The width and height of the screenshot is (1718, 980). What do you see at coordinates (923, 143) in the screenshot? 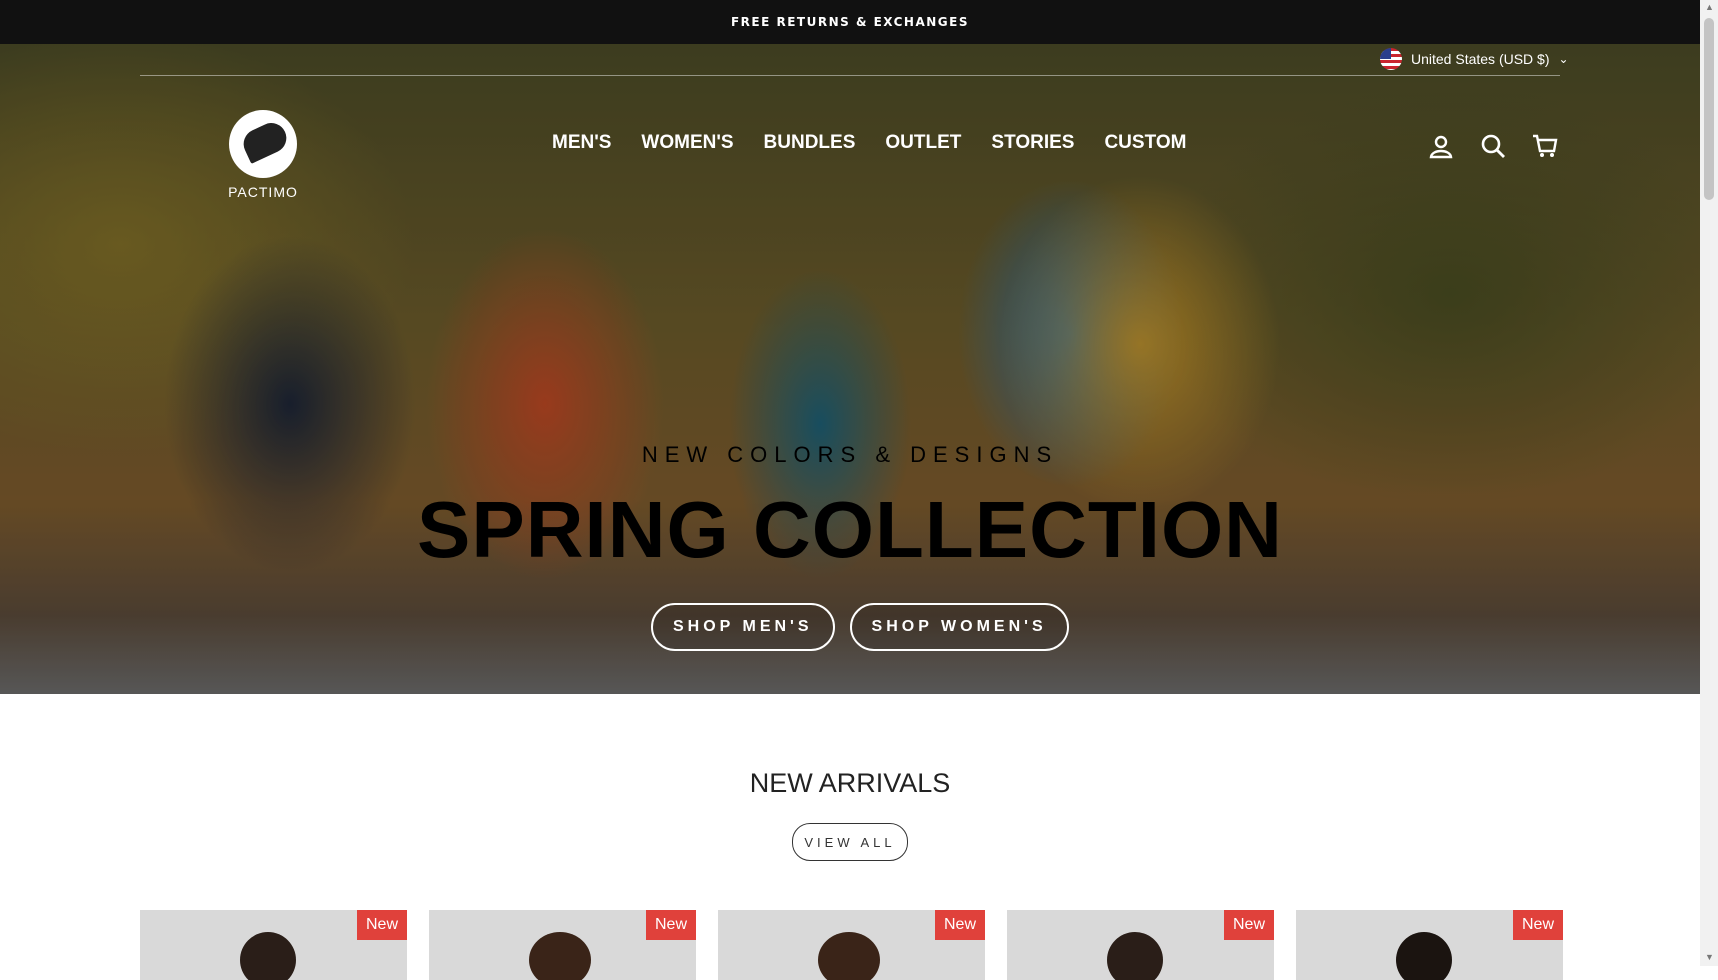
I see `nav-outlet: OUTLET` at bounding box center [923, 143].